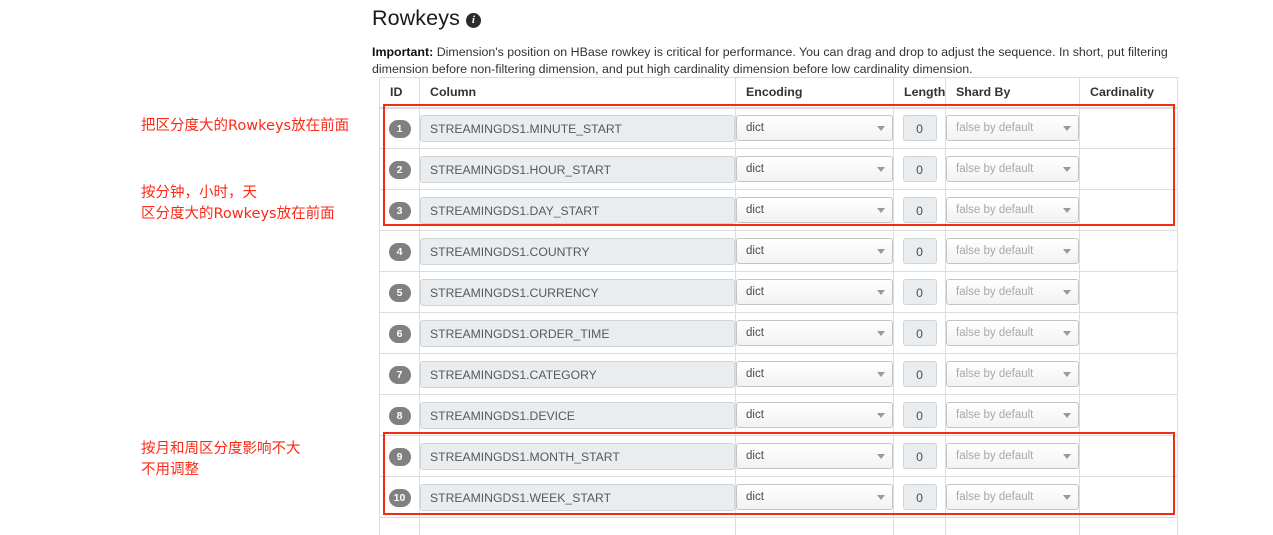 This screenshot has width=1273, height=535. I want to click on row-drag-handle: 9, so click(399, 456).